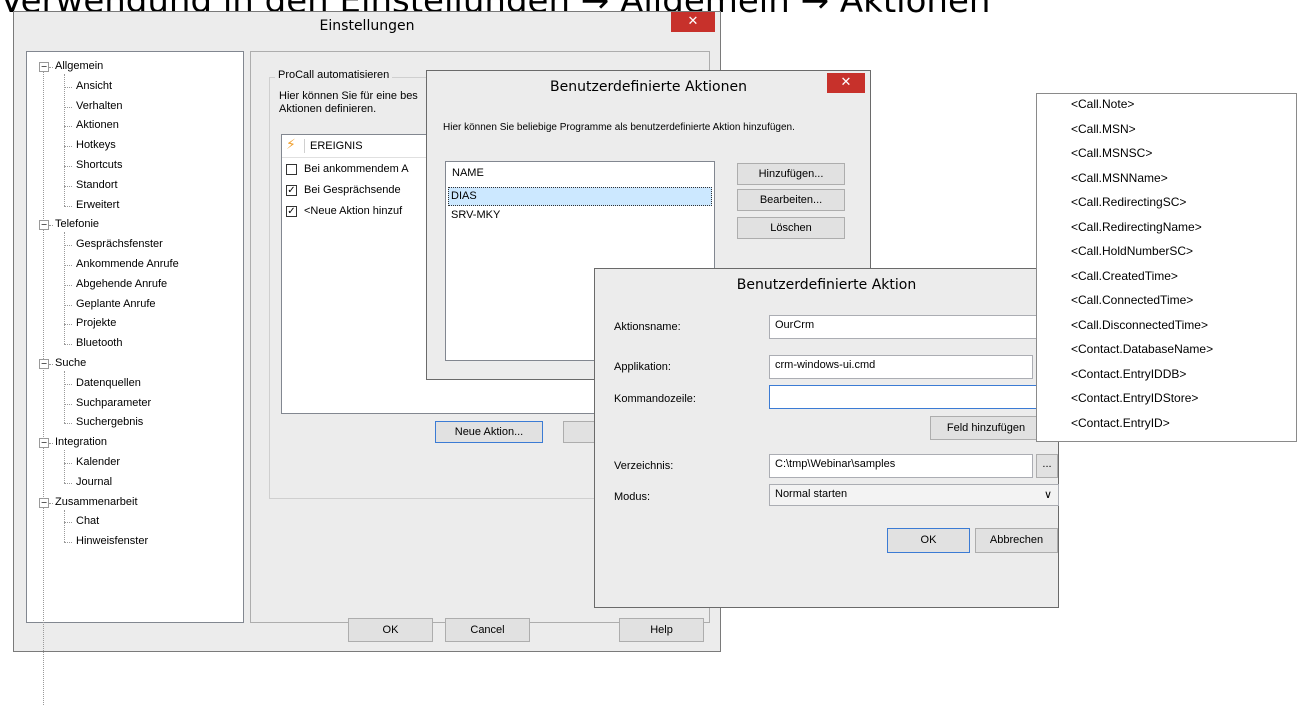 The image size is (1297, 705). Describe the element at coordinates (70, 363) in the screenshot. I see `tree-group-label: Suche` at that location.